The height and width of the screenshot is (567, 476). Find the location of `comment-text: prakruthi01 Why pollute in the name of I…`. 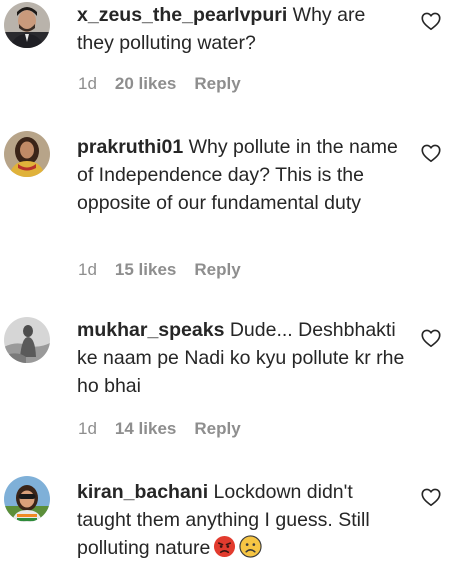

comment-text: prakruthi01 Why pollute in the name of I… is located at coordinates (242, 175).